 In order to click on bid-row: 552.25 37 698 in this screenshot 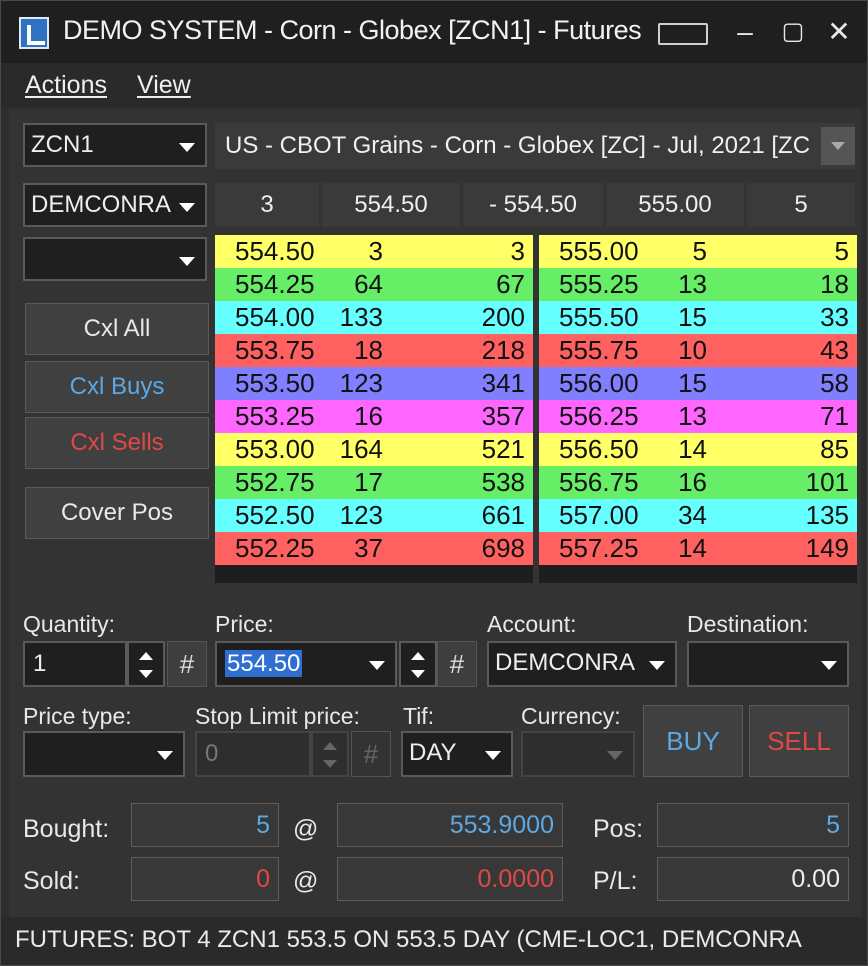, I will do `click(374, 548)`.